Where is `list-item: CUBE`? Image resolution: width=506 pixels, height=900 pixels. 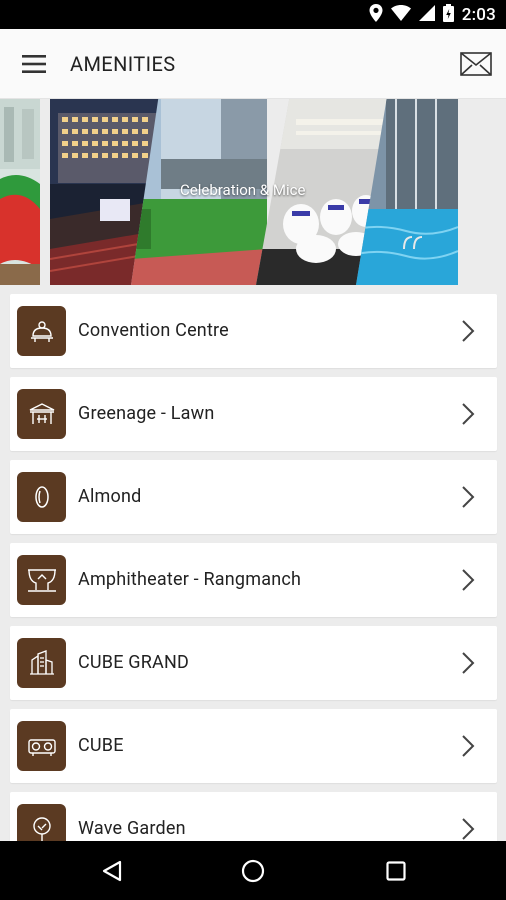 list-item: CUBE is located at coordinates (253, 746).